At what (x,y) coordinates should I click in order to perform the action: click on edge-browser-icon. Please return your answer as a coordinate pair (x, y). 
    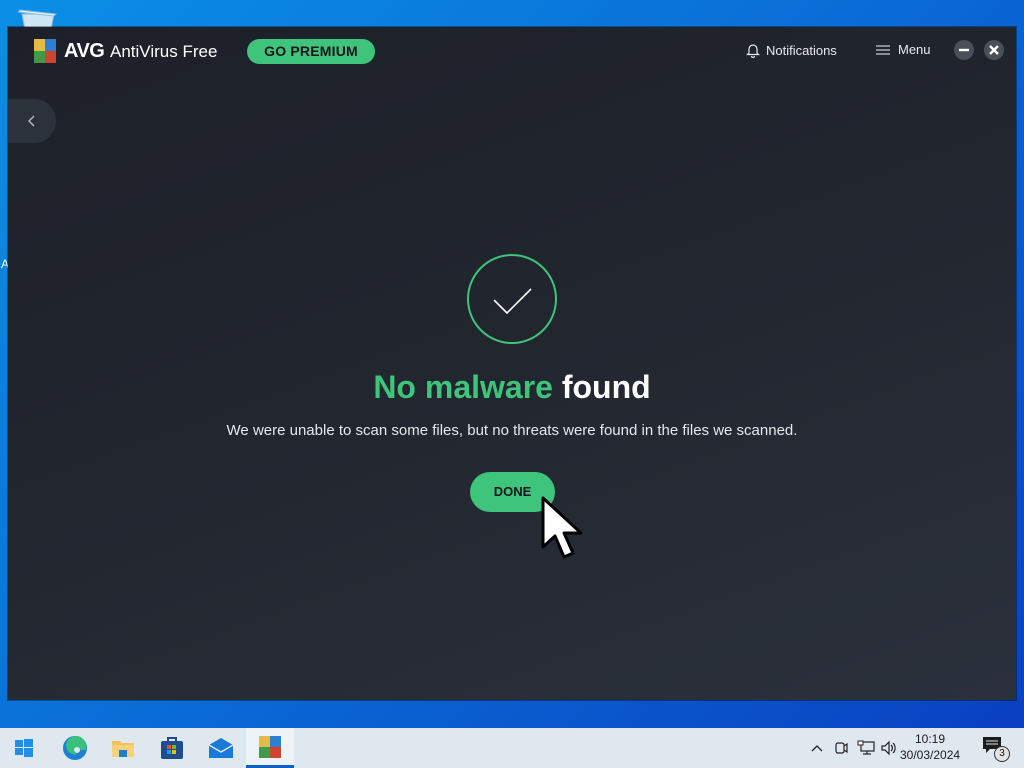
    Looking at the image, I should click on (75, 747).